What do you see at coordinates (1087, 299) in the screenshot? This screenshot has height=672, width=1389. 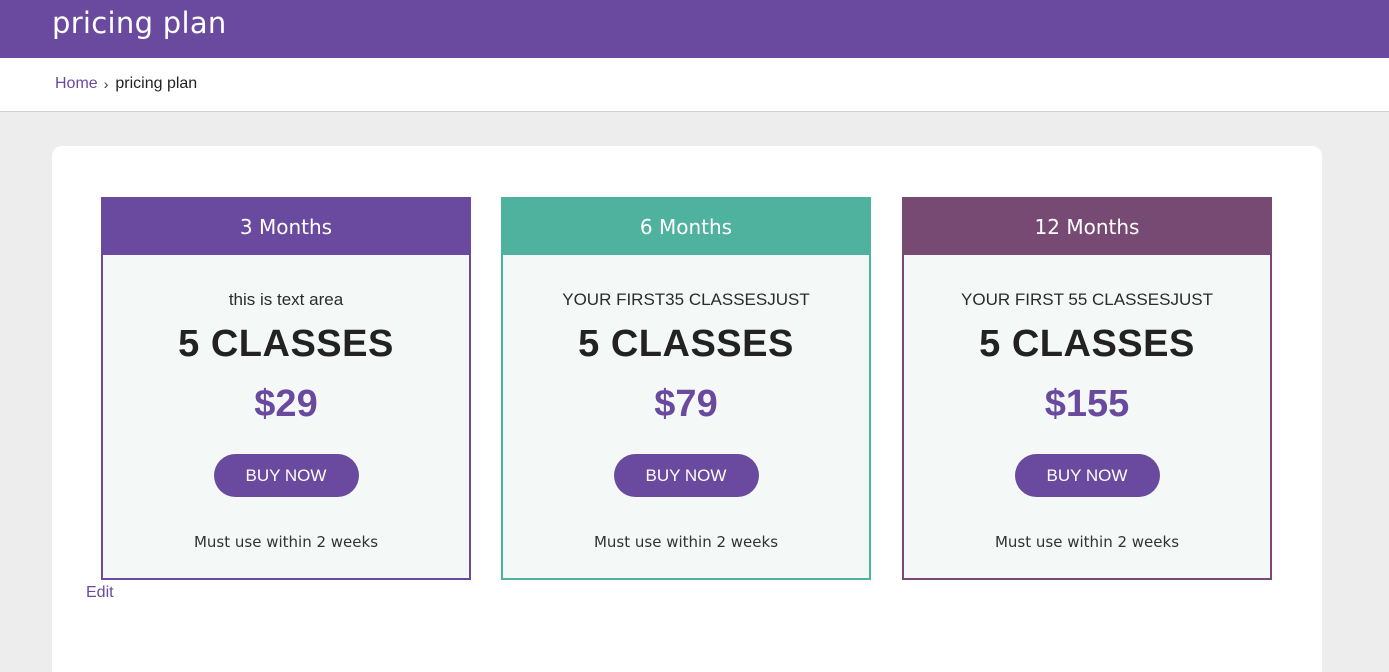 I see `plan-subtitle: YOUR FIRST 55 CLASSESJUST` at bounding box center [1087, 299].